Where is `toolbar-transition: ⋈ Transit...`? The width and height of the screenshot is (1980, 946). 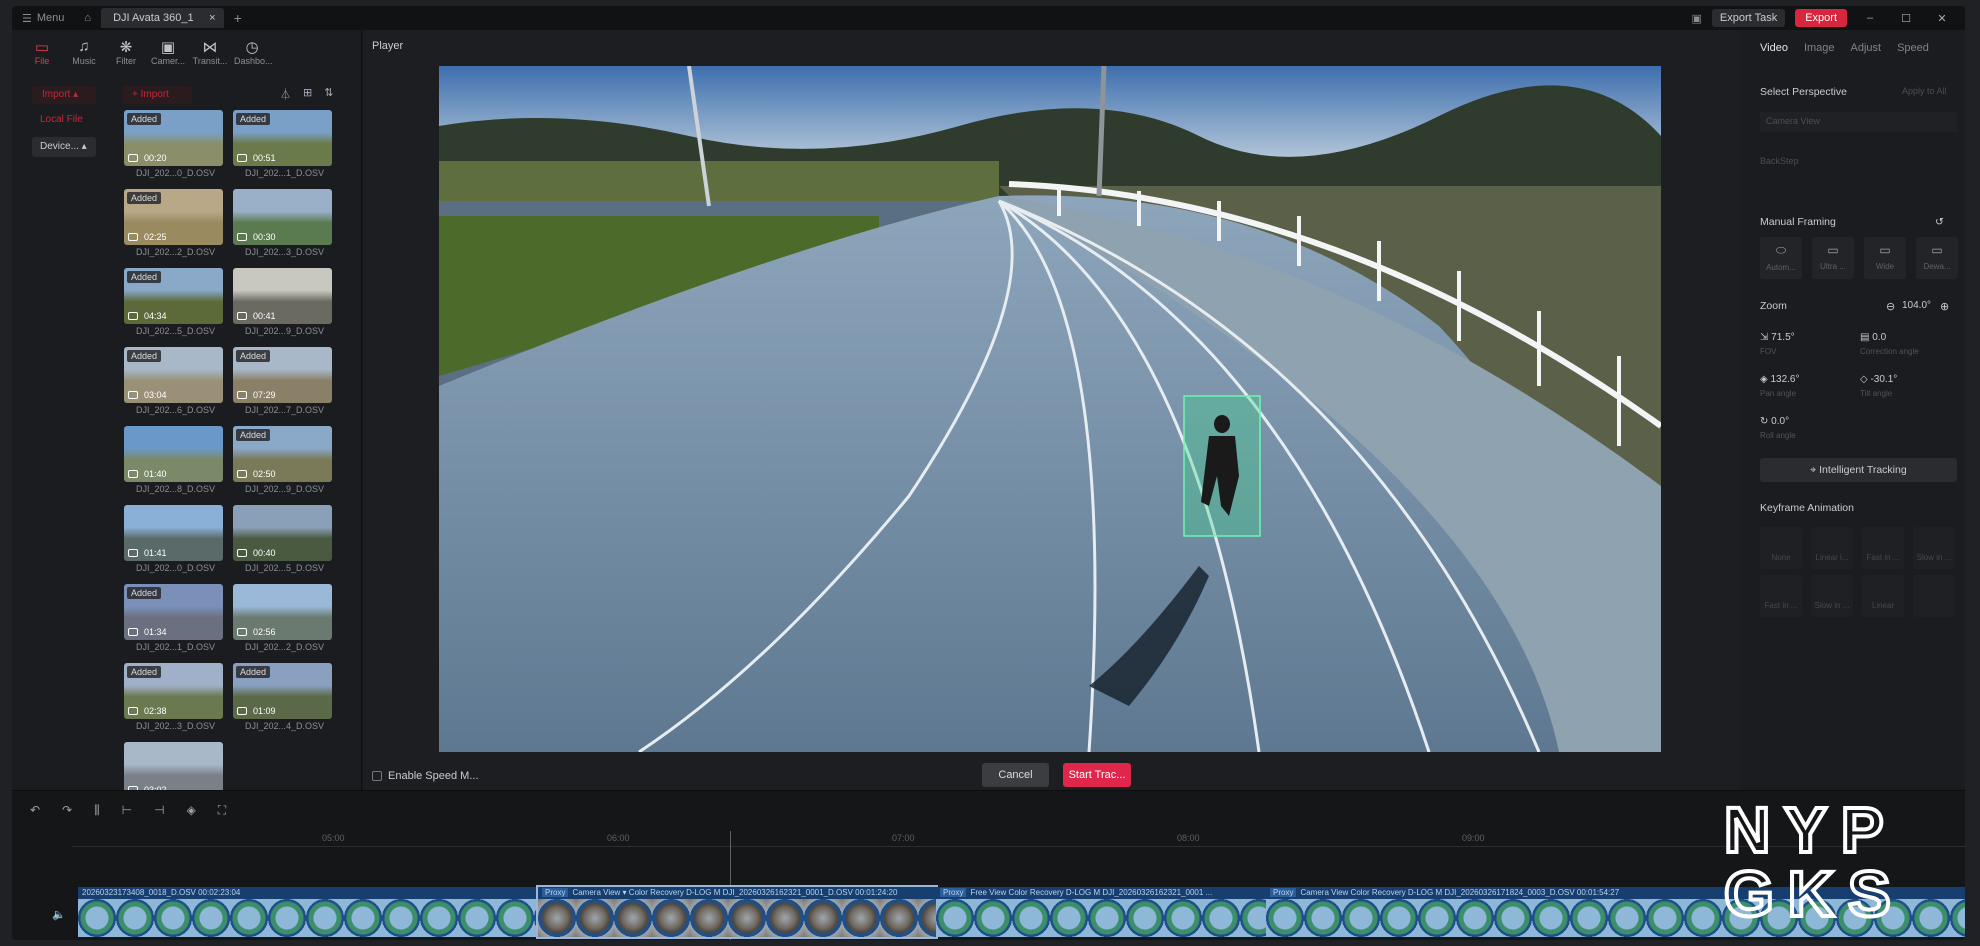
toolbar-transition: ⋈ Transit... is located at coordinates (210, 52).